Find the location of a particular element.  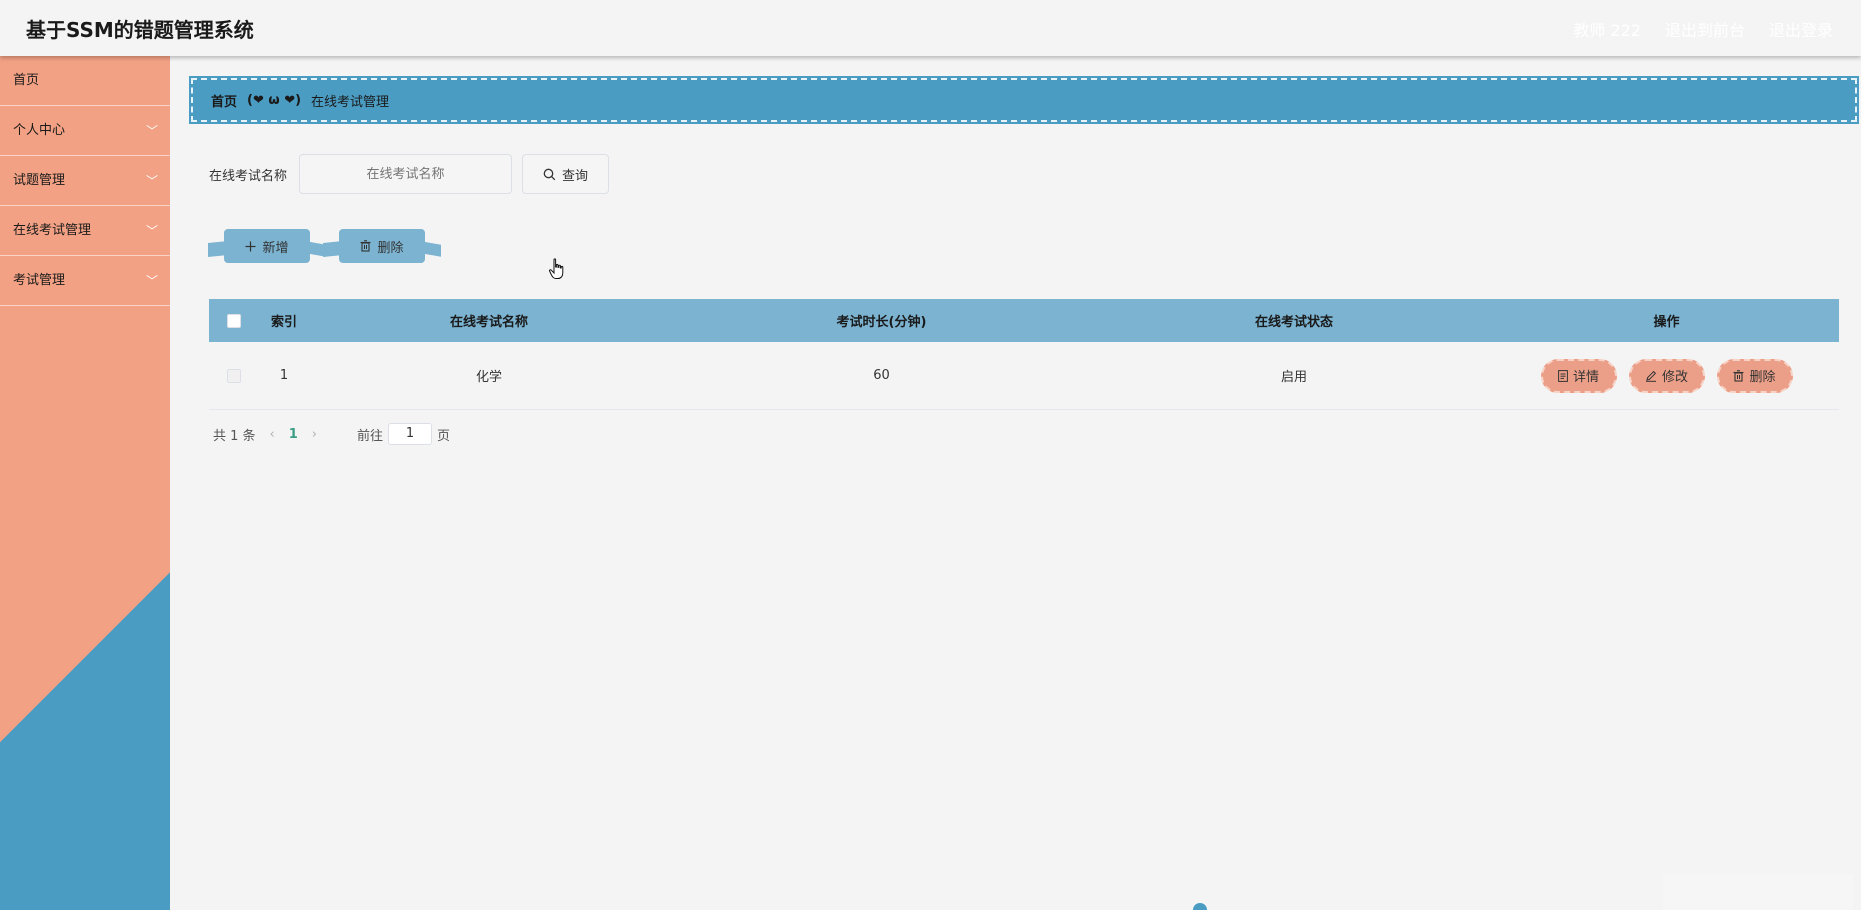

goto-label: 前往 is located at coordinates (370, 436).